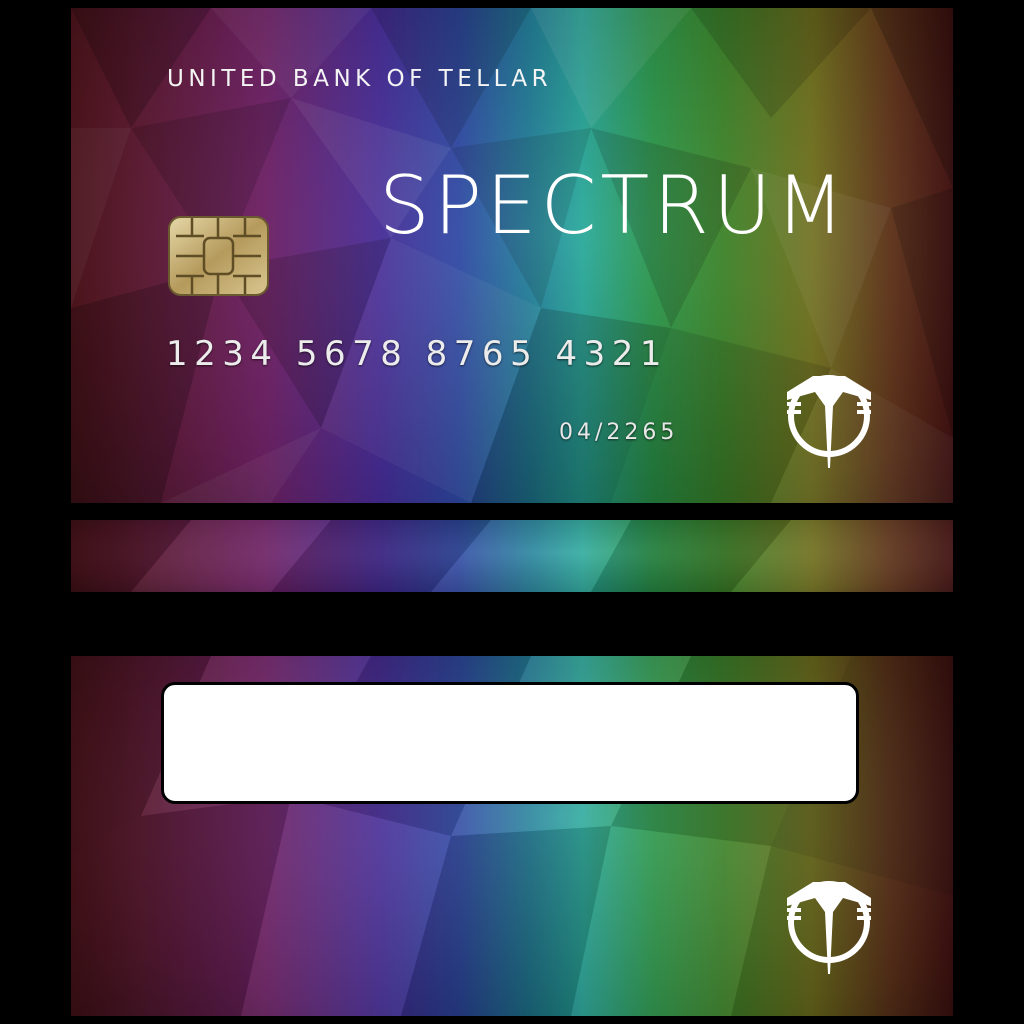 This screenshot has width=1024, height=1024. What do you see at coordinates (619, 432) in the screenshot?
I see `expiry-date: 04/2265` at bounding box center [619, 432].